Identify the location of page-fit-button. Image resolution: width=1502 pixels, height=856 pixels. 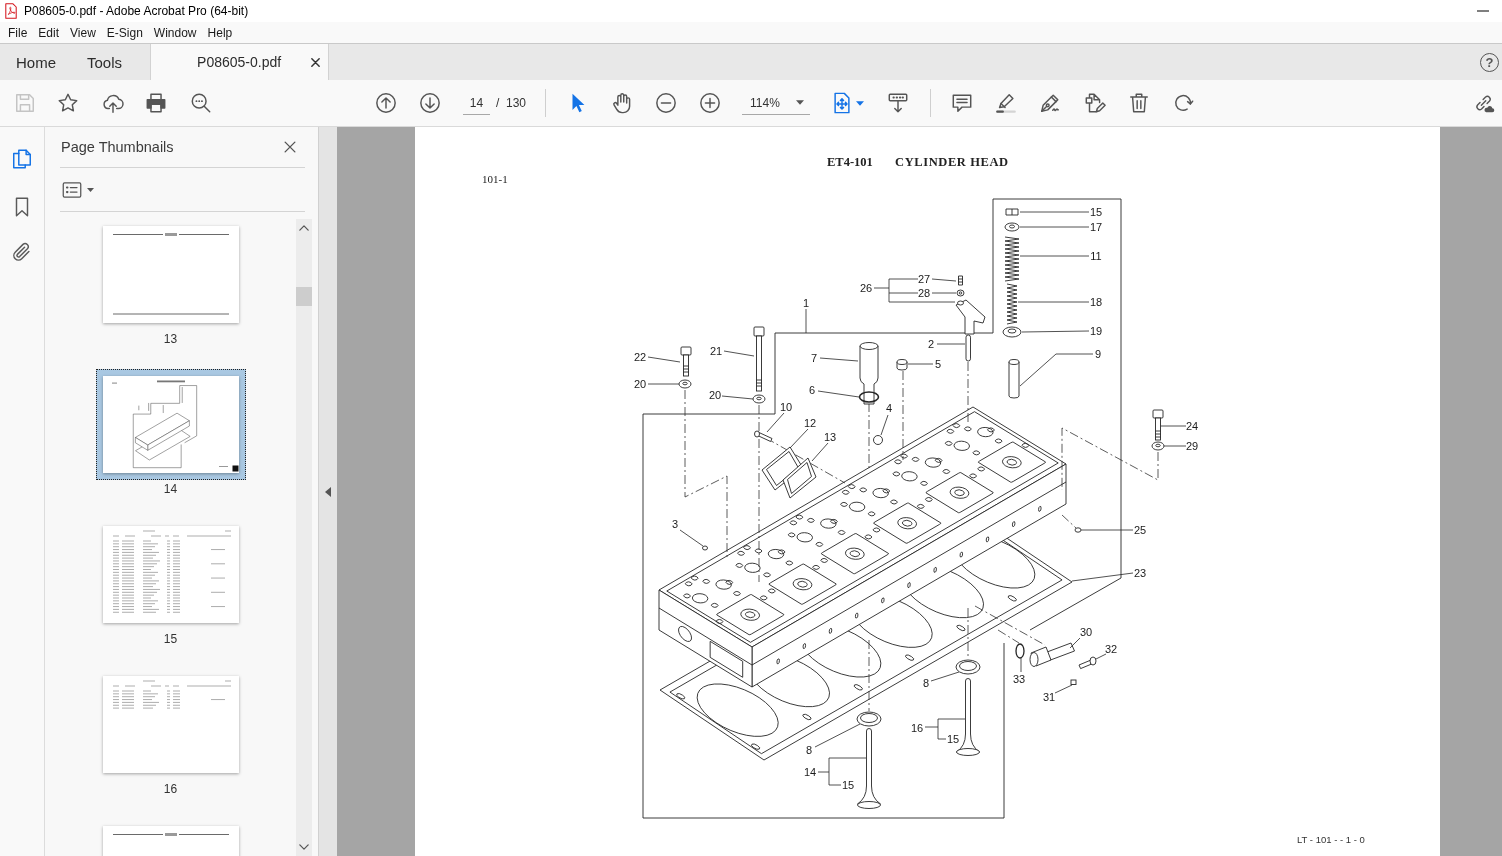
(847, 103).